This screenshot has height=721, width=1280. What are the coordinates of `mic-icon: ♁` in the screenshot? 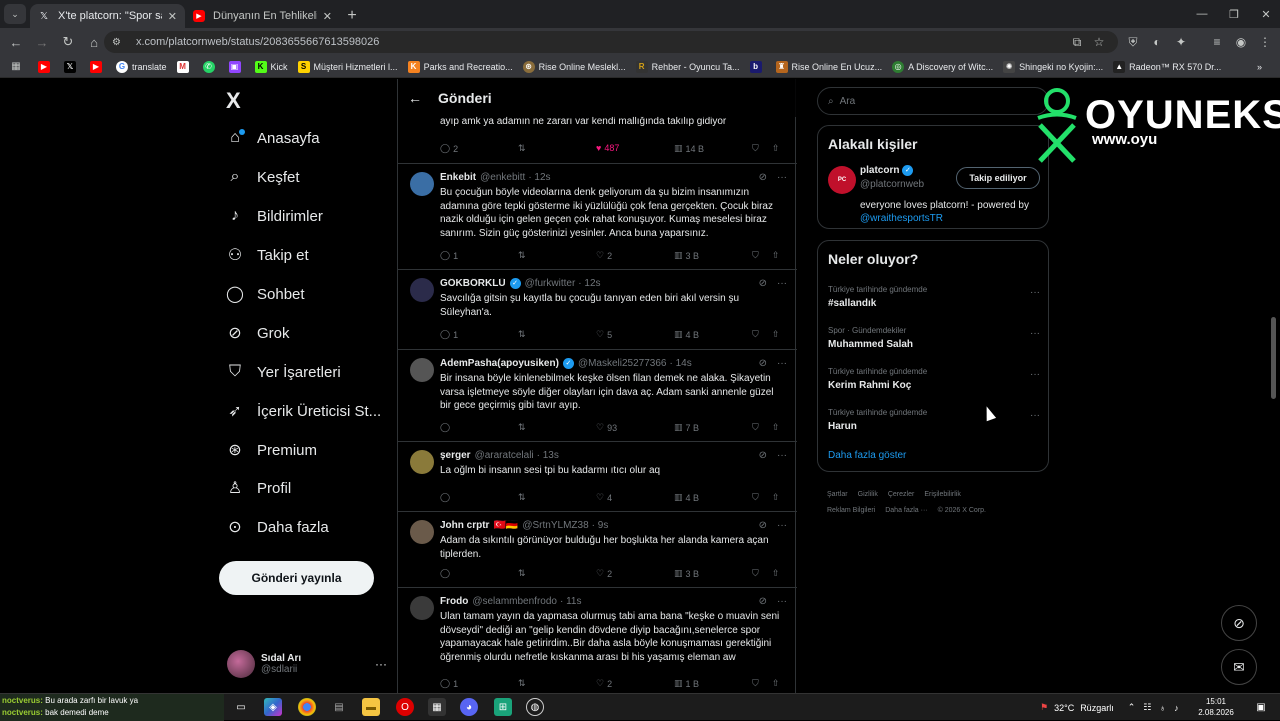 It's located at (1162, 708).